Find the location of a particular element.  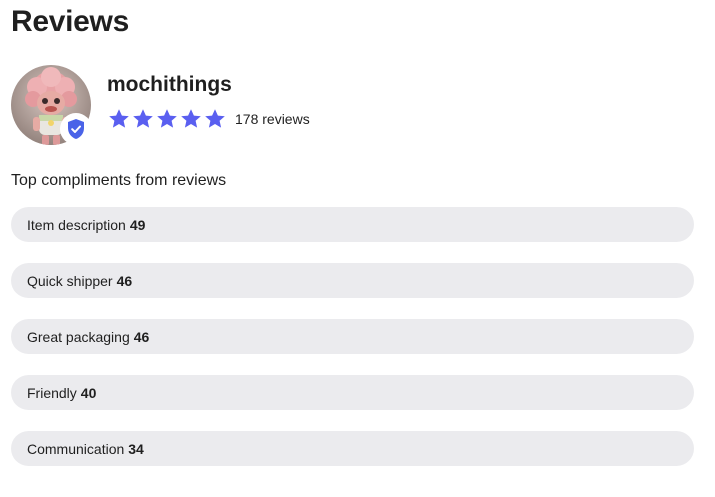

review-count-link: 178 reviews is located at coordinates (272, 119).